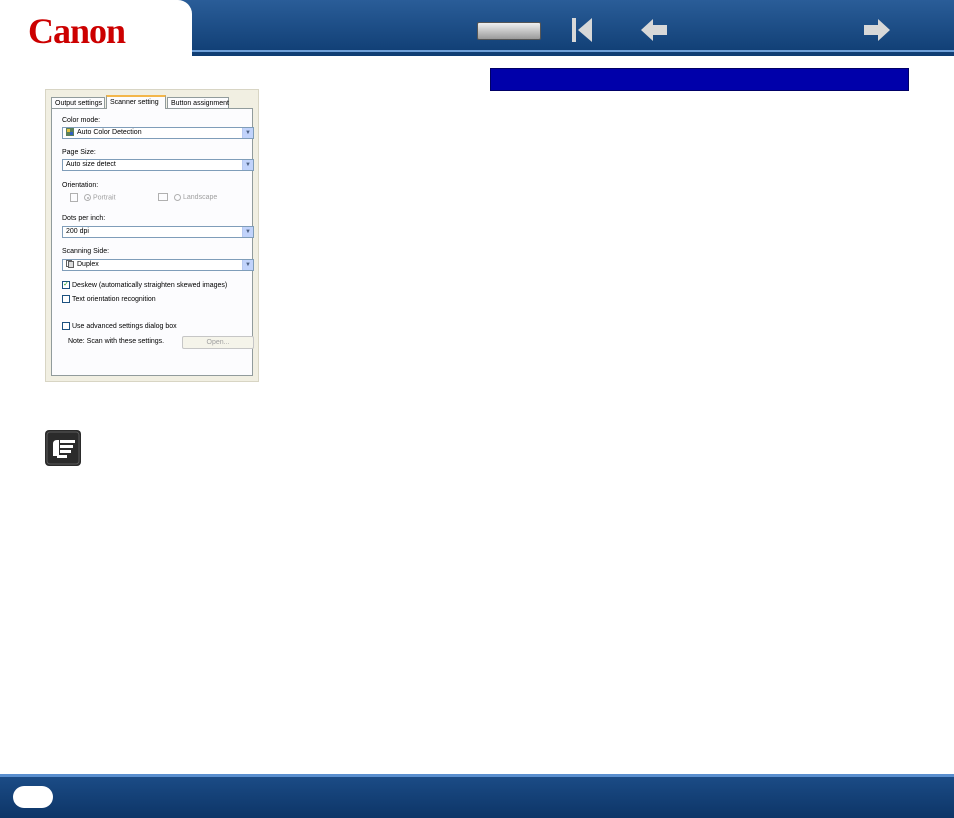 The image size is (954, 818). What do you see at coordinates (158, 265) in the screenshot?
I see `scanning-side-select: Duplex ▼` at bounding box center [158, 265].